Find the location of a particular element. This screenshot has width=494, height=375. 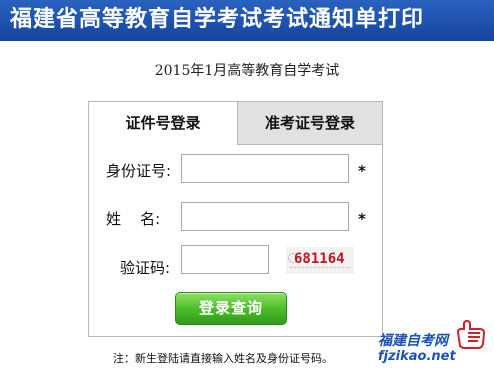

name-input is located at coordinates (265, 216).